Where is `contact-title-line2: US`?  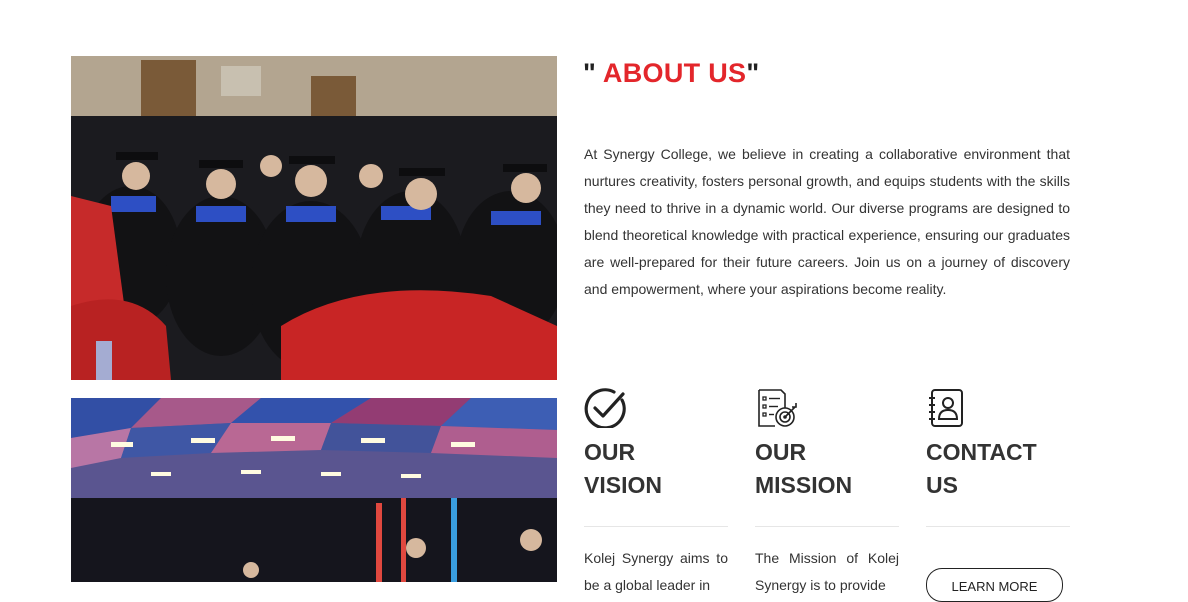
contact-title-line2: US is located at coordinates (942, 485).